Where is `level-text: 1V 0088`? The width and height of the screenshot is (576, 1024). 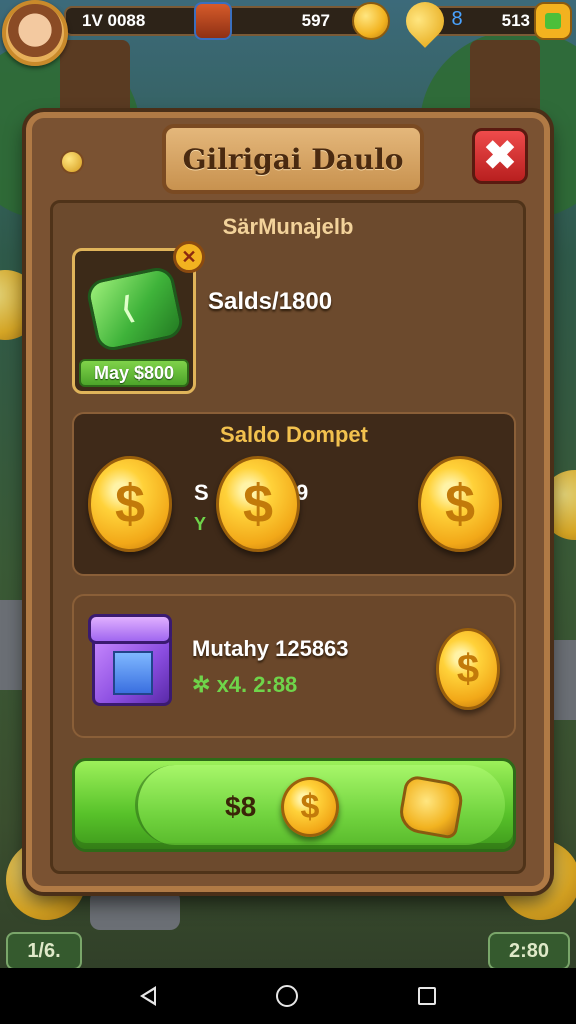 level-text: 1V 0088 is located at coordinates (114, 20).